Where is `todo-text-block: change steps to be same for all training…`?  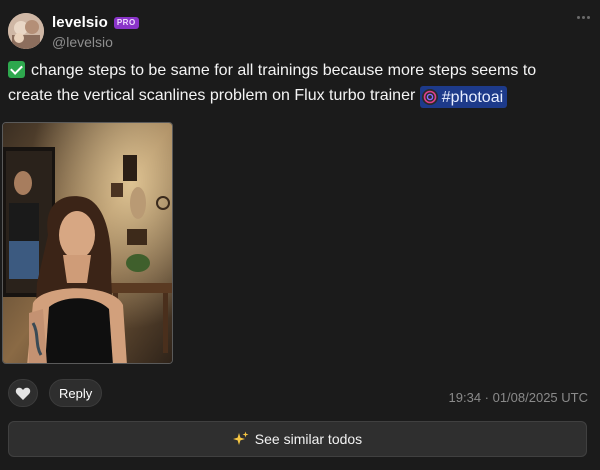 todo-text-block: change steps to be same for all training… is located at coordinates (288, 83).